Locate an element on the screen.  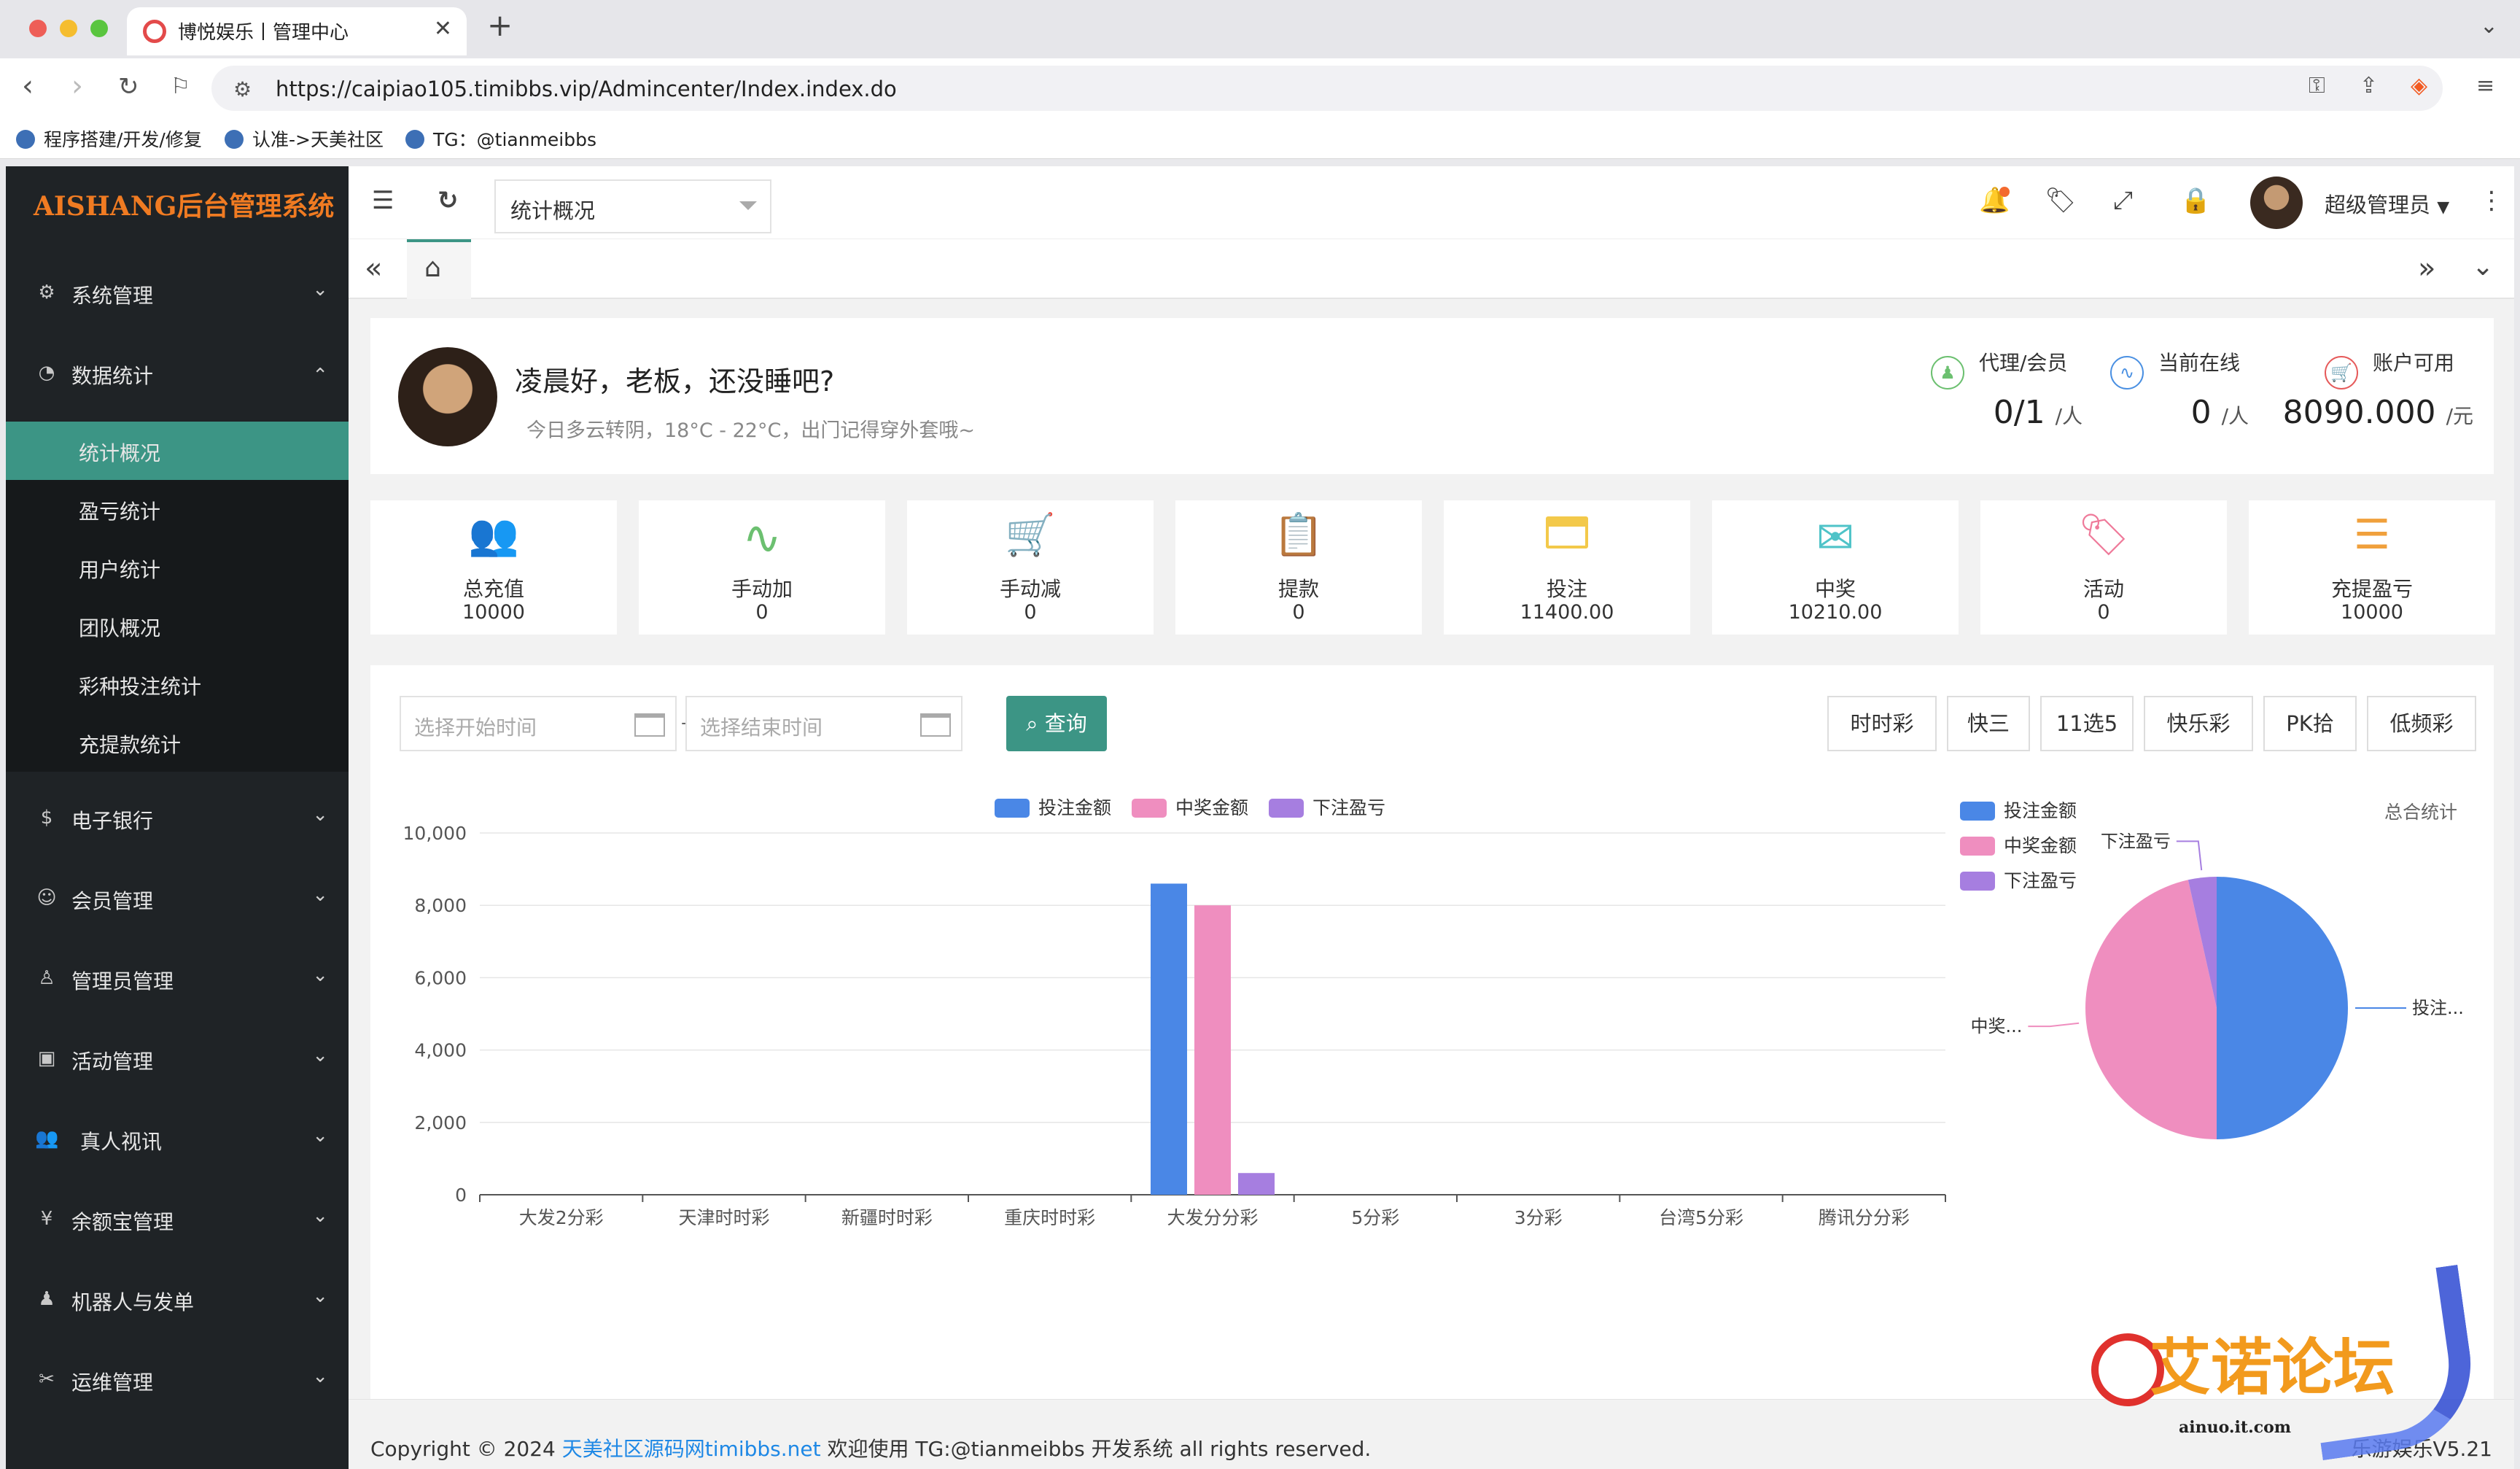
end-date-input: 选择结束时间 is located at coordinates (823, 723).